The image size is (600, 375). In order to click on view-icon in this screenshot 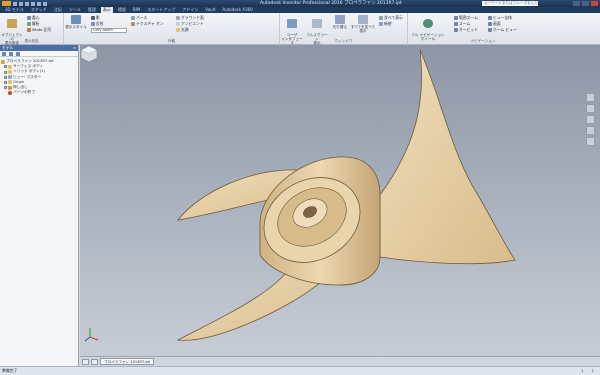, I will do `click(10, 77)`.